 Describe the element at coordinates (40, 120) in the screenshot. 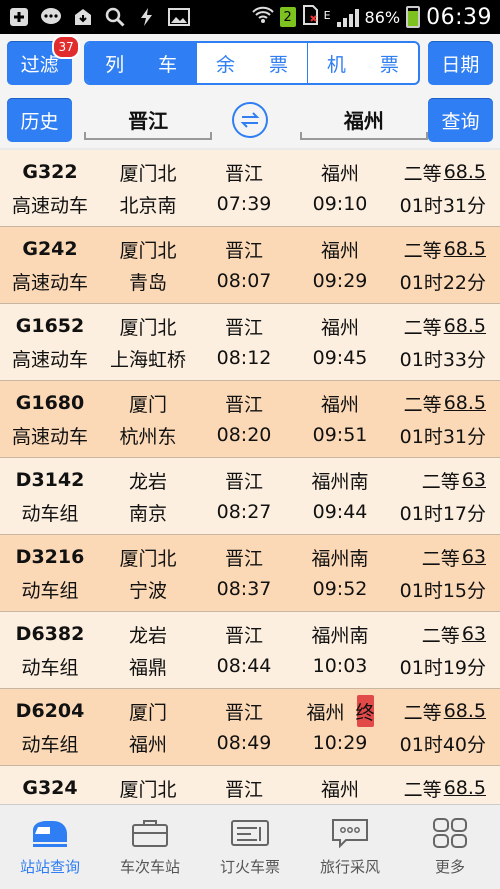

I see `history-button: 历史` at that location.